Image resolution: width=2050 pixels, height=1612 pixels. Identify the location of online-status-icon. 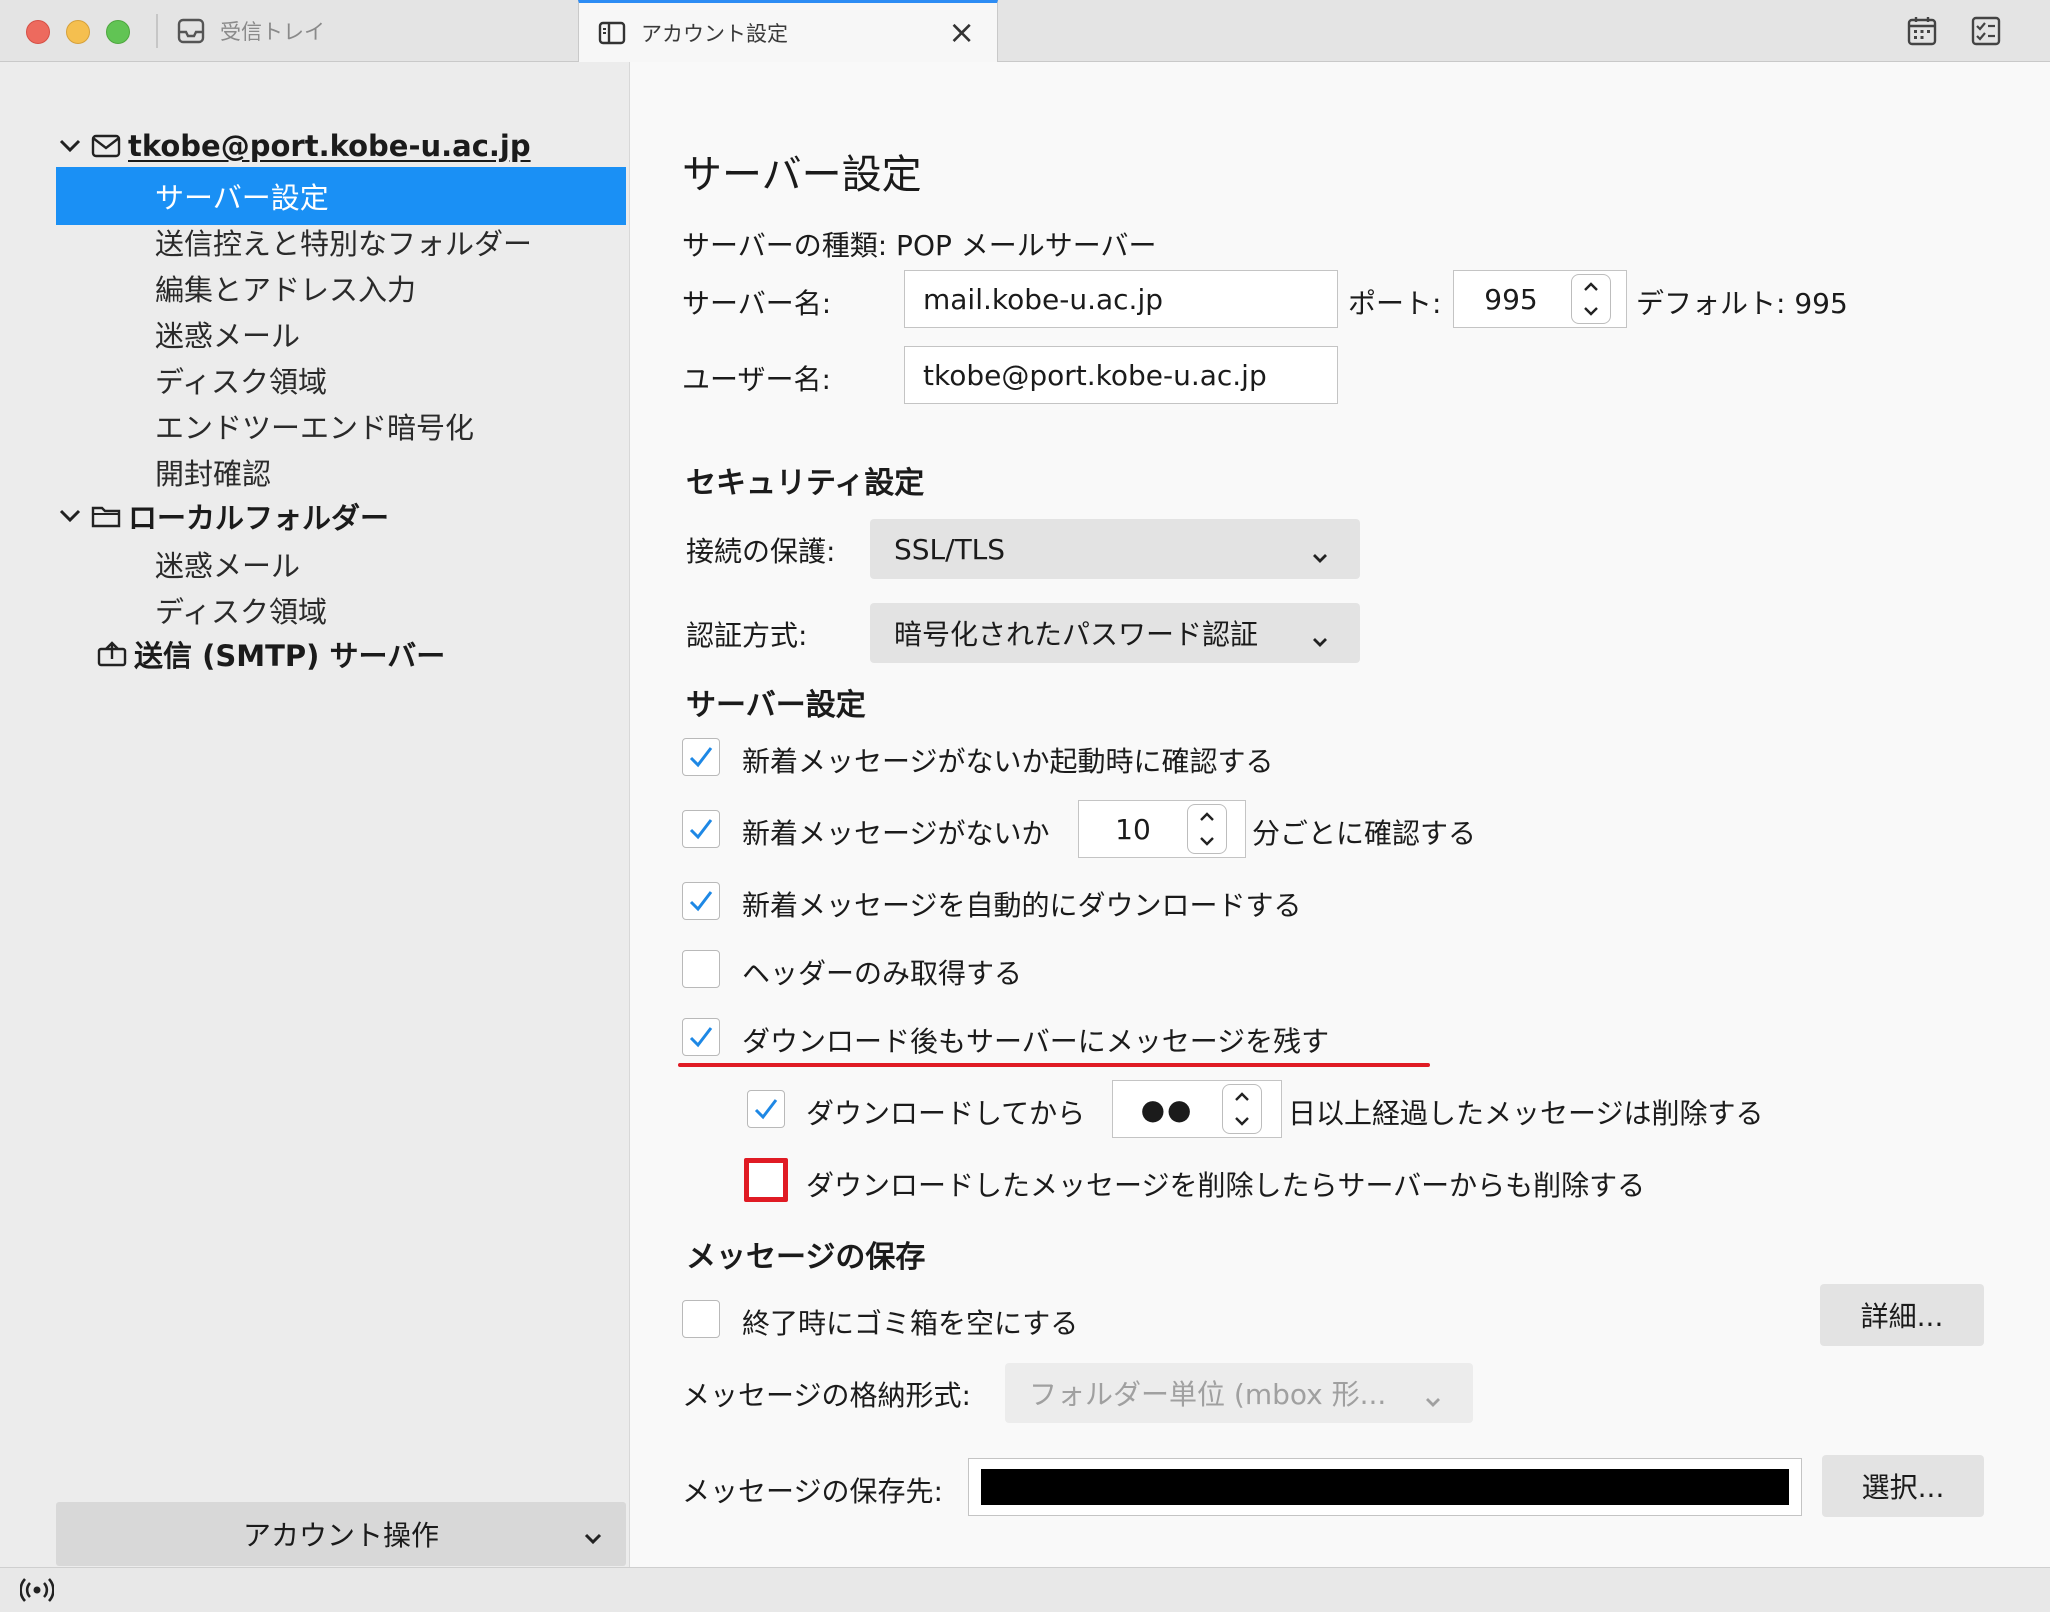
(37, 1592).